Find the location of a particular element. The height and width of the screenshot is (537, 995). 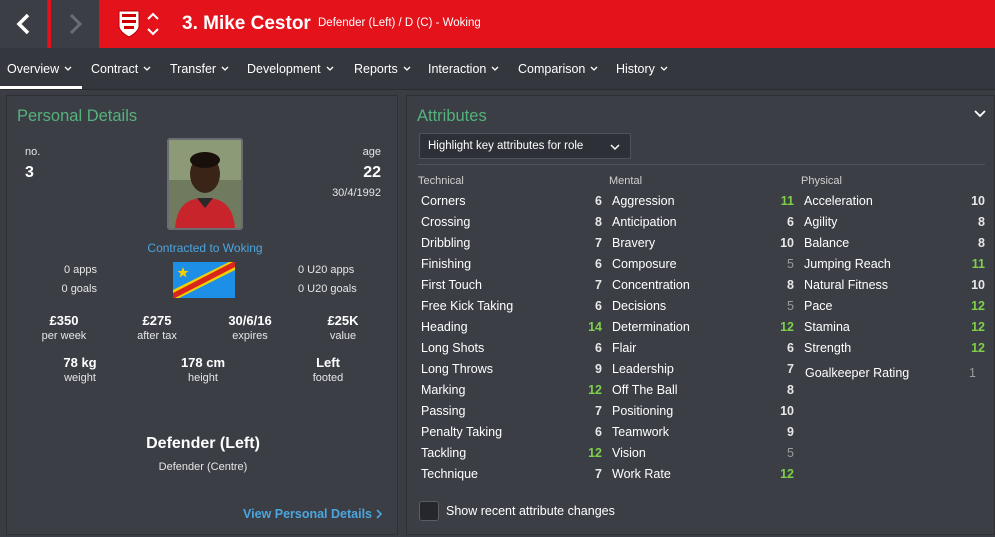

attribute-row: Natural Fitness 10 is located at coordinates (894, 284).